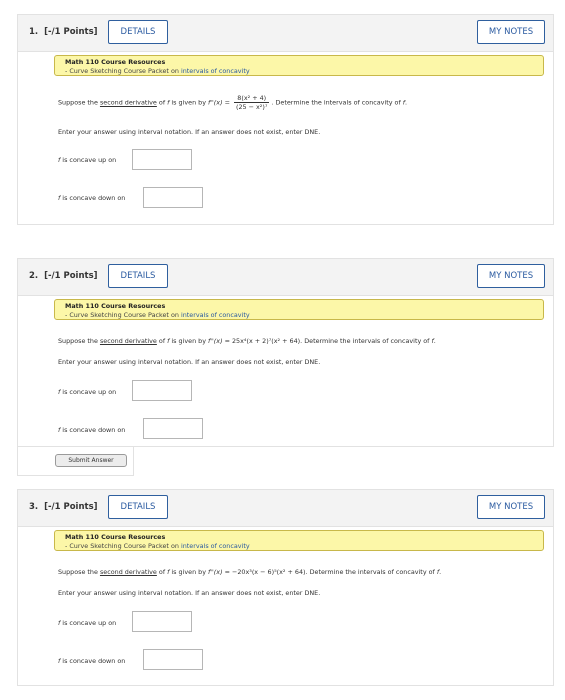 The height and width of the screenshot is (700, 565). What do you see at coordinates (285, 33) in the screenshot?
I see `question-header: 1. [-/1 Points] DETAILS MY NOTES` at bounding box center [285, 33].